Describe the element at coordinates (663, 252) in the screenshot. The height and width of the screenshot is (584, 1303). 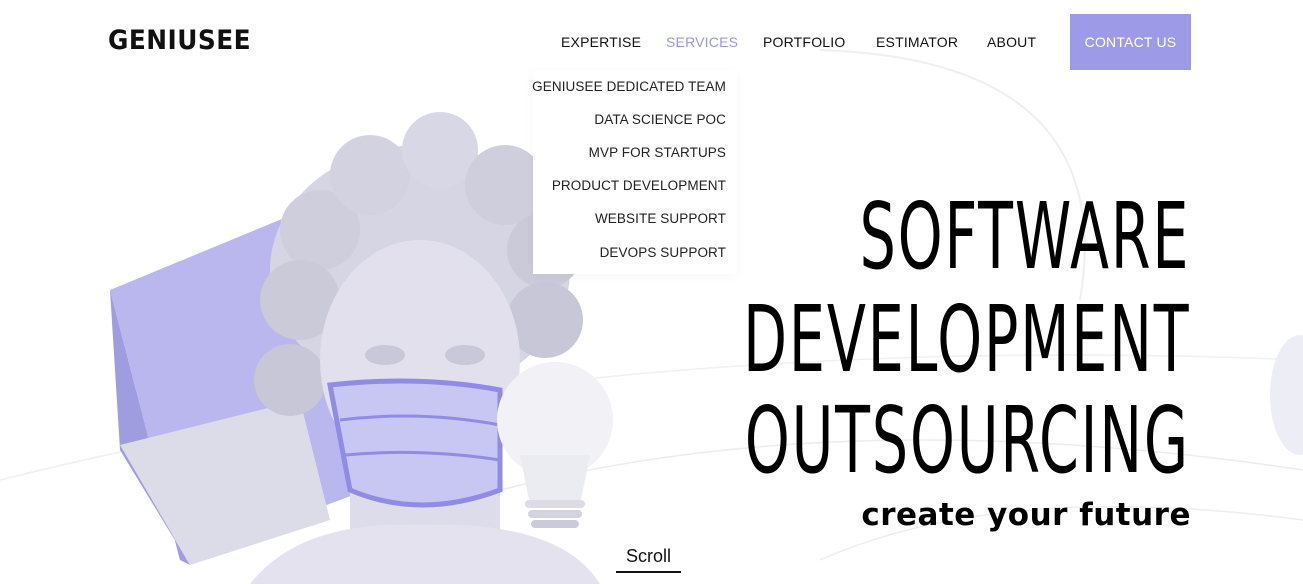
I see `menu-item-devops-support: DEVOPS SUPPORT` at that location.